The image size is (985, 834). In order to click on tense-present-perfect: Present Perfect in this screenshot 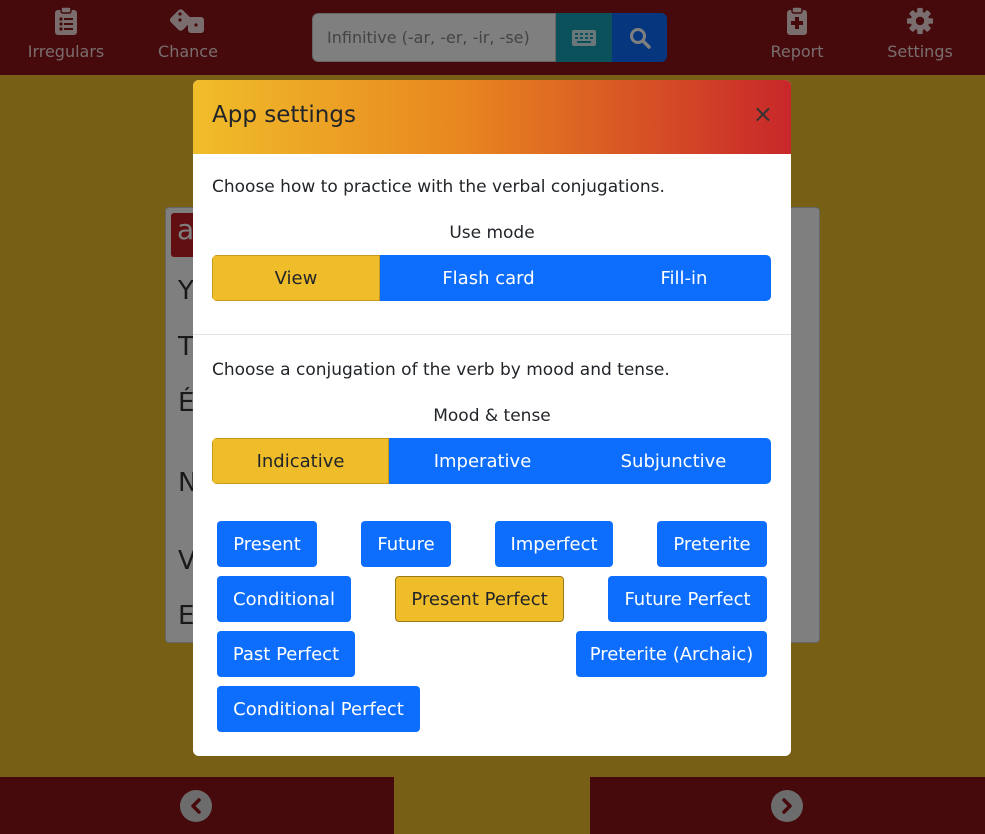, I will do `click(479, 599)`.